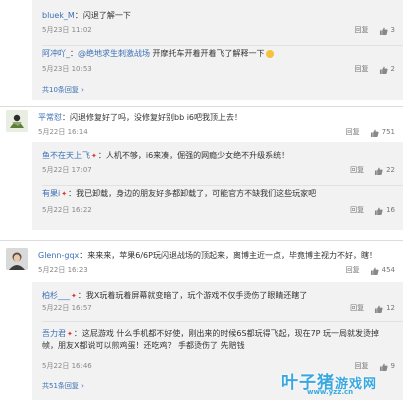 This screenshot has height=400, width=403. I want to click on comment-text: 来来来，苹果6/6P玩闪退战场的顶起来，离博主近一点，毕竟博主视力不好，瞎！, so click(232, 255).